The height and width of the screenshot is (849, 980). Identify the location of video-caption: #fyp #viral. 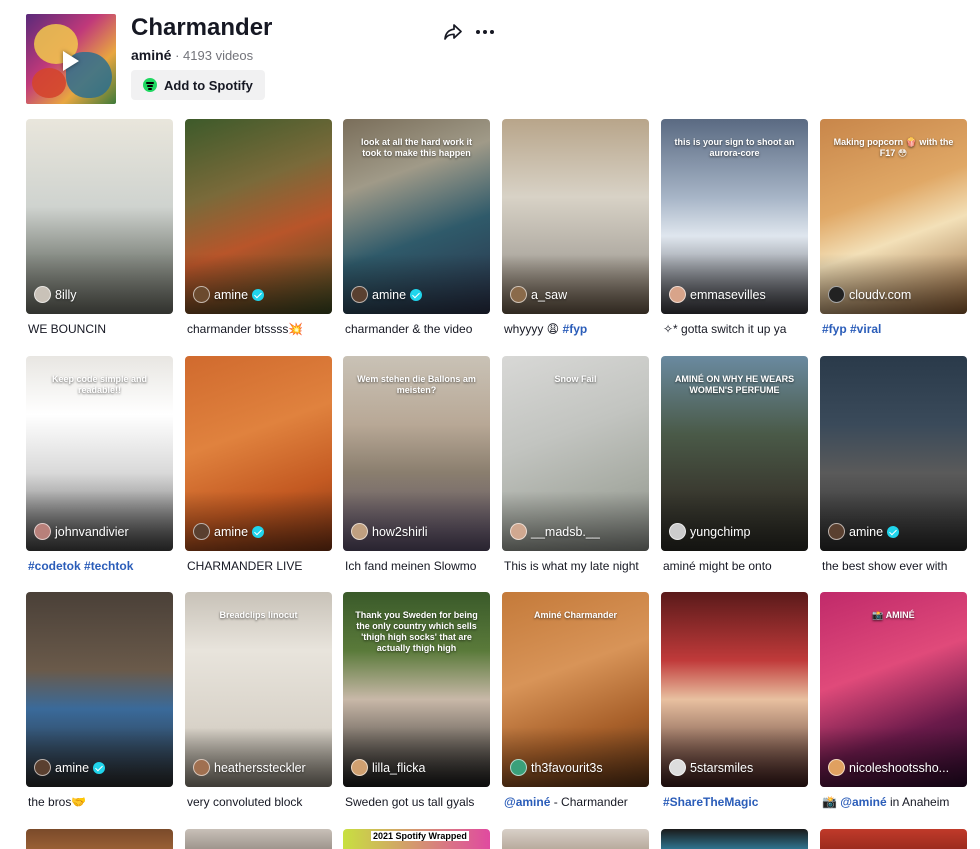
(893, 329).